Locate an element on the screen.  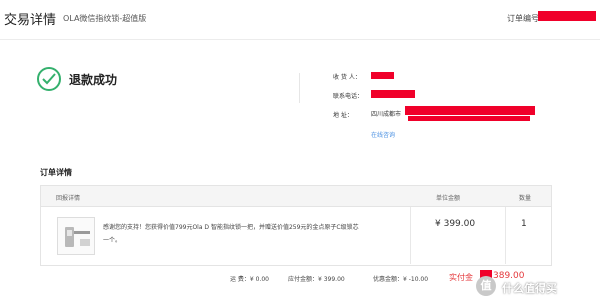
recipient-name-label: 收 货 人： is located at coordinates (347, 77).